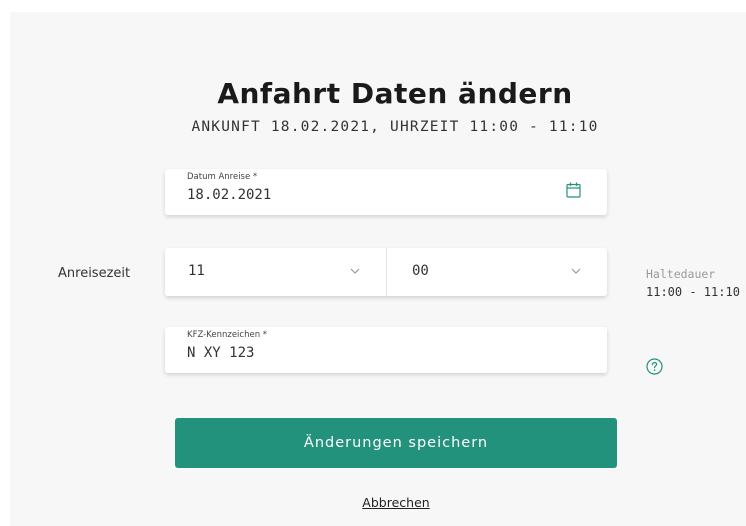 This screenshot has height=526, width=746. Describe the element at coordinates (196, 271) in the screenshot. I see `hour-value: 11` at that location.